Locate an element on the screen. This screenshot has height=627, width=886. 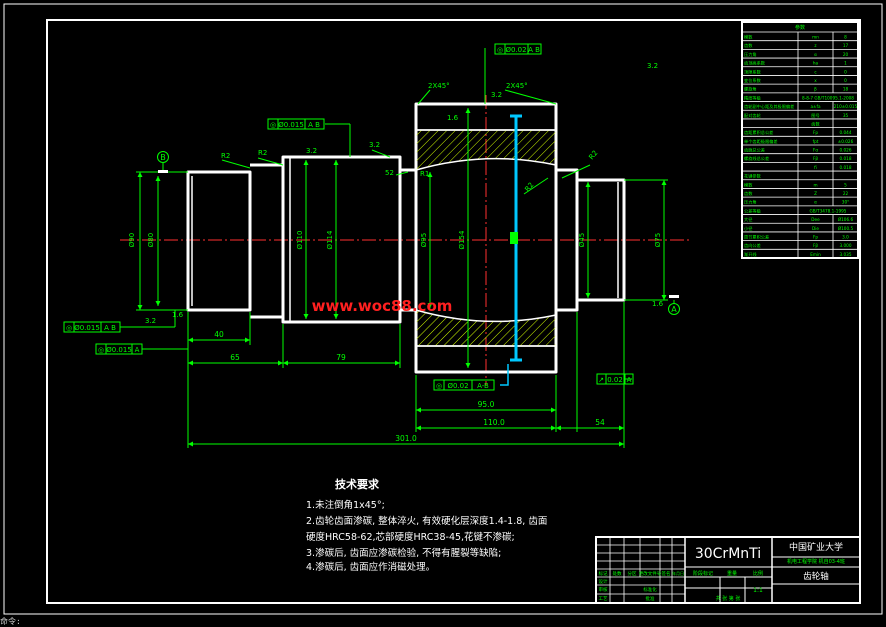
gear-table-cell-symbol: Dee is located at coordinates (815, 219).